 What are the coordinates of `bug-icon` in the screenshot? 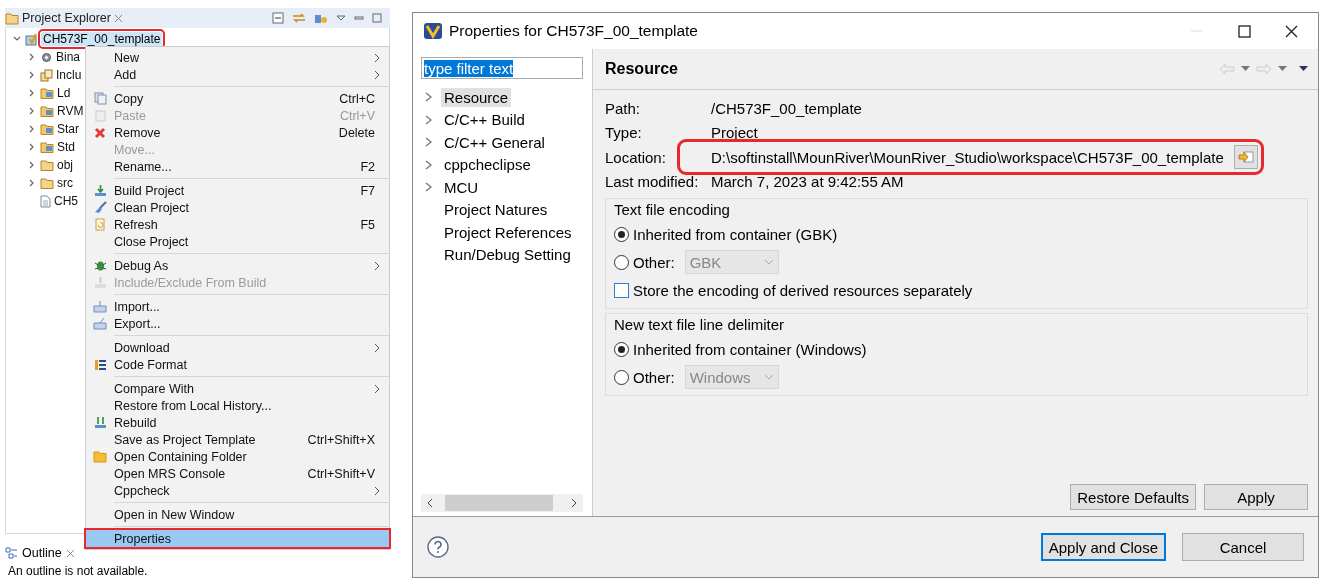 It's located at (100, 265).